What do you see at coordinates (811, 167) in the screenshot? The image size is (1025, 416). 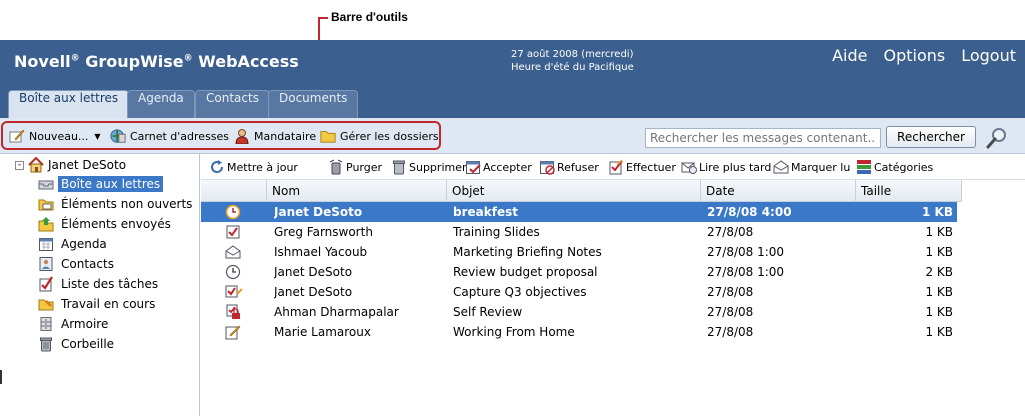 I see `mark-read-button: Marquer lu` at bounding box center [811, 167].